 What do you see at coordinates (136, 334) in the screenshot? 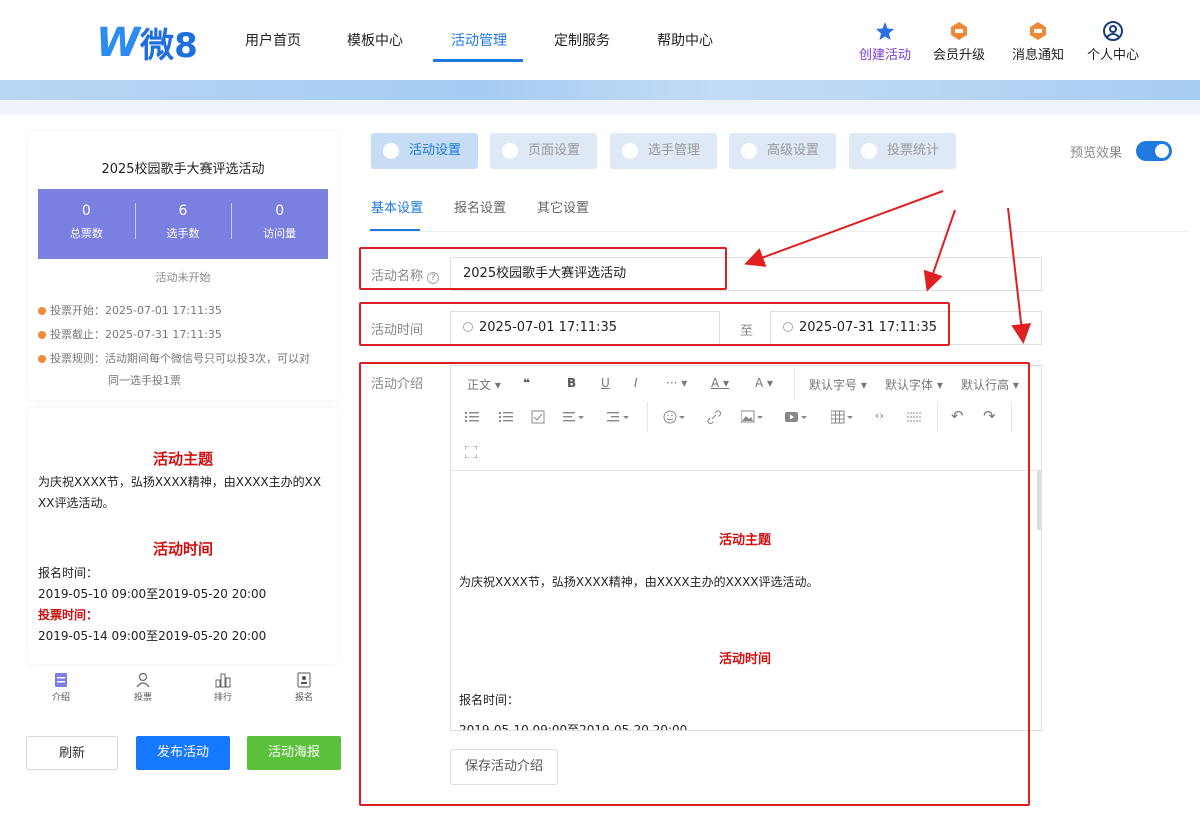
I see `vote-end-text: 投票截止：2025-07-31 17:11:35` at bounding box center [136, 334].